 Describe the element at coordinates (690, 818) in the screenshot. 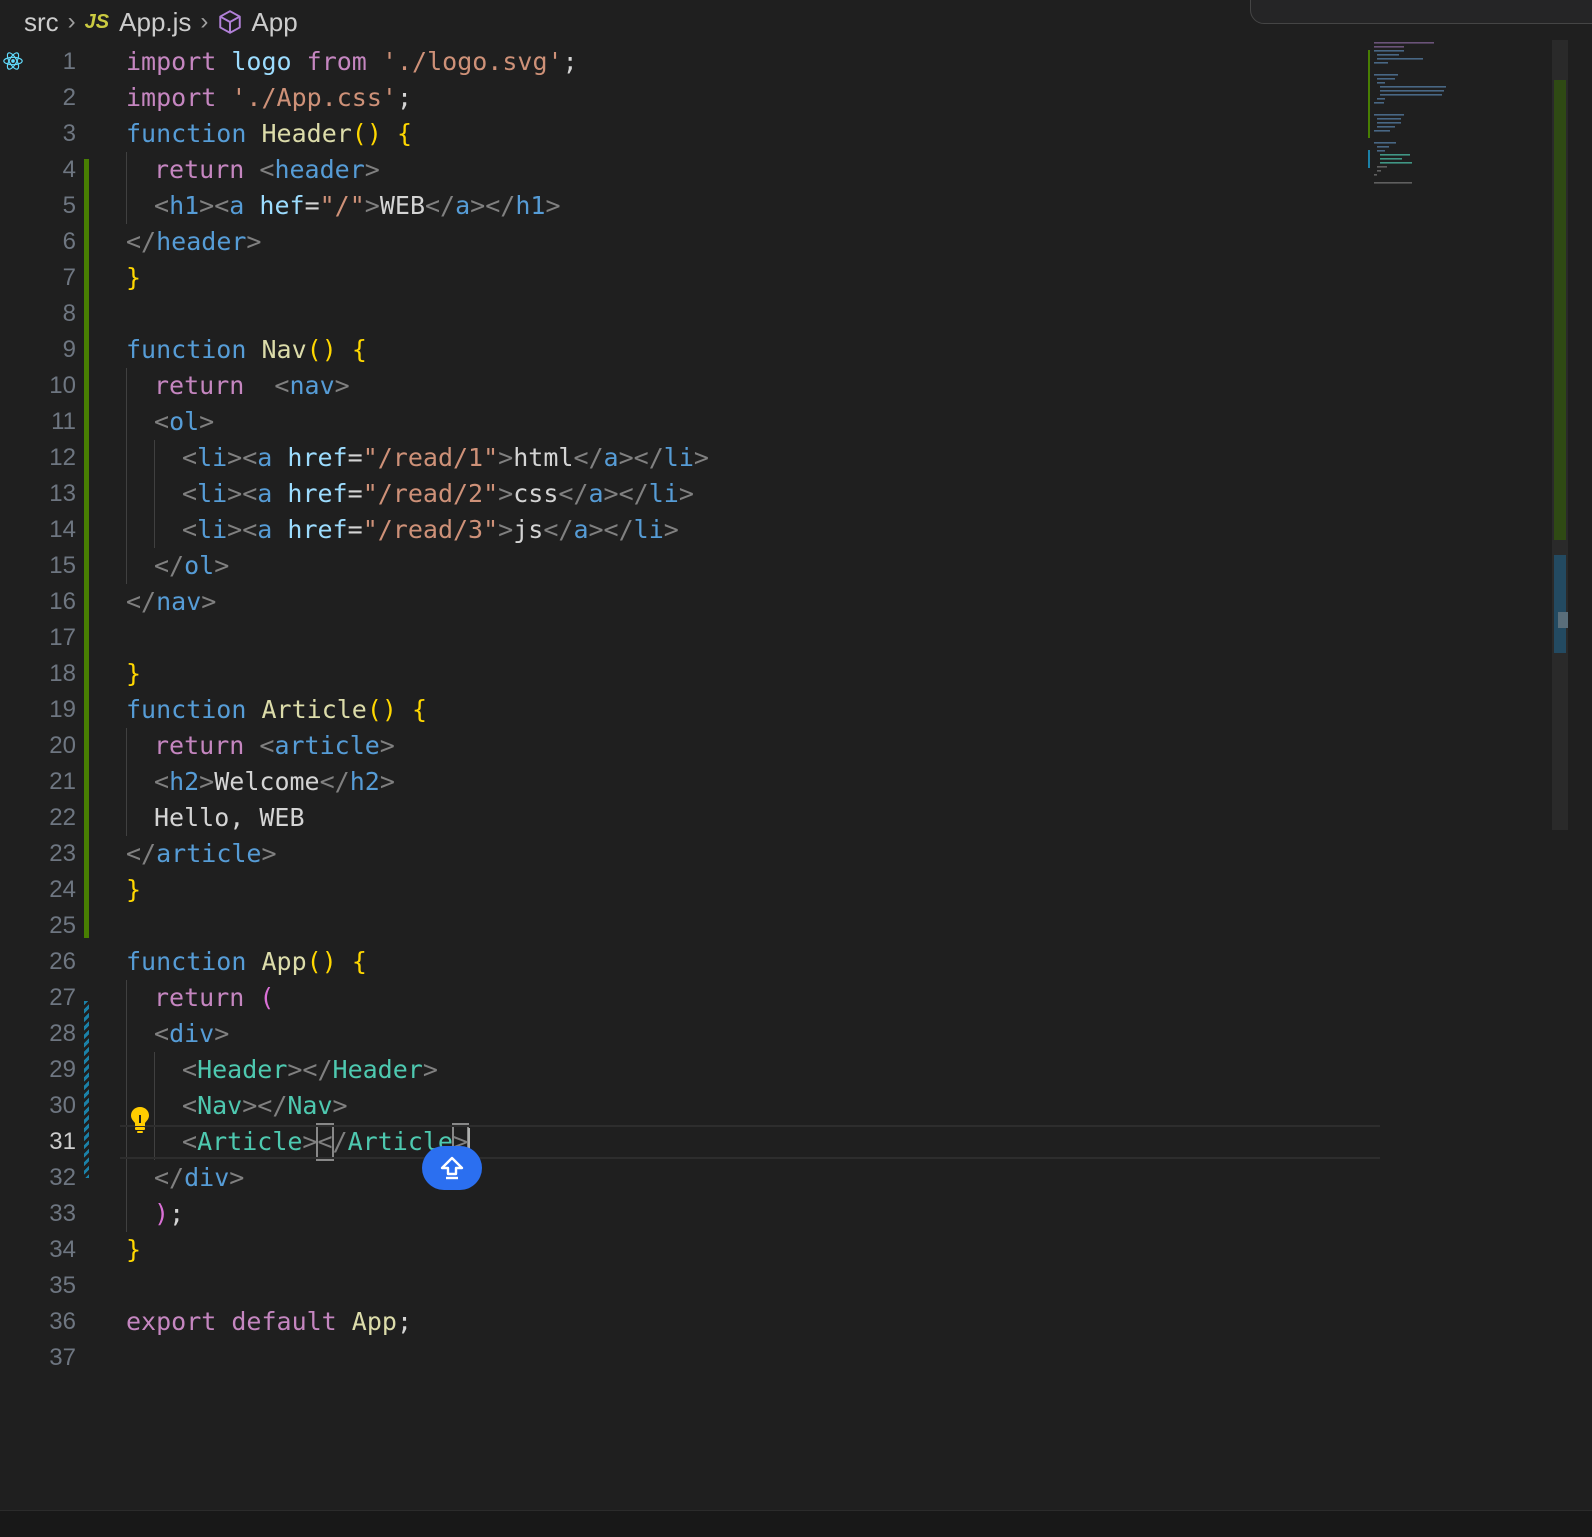

I see `code-line: 22 Hello, WEB` at that location.